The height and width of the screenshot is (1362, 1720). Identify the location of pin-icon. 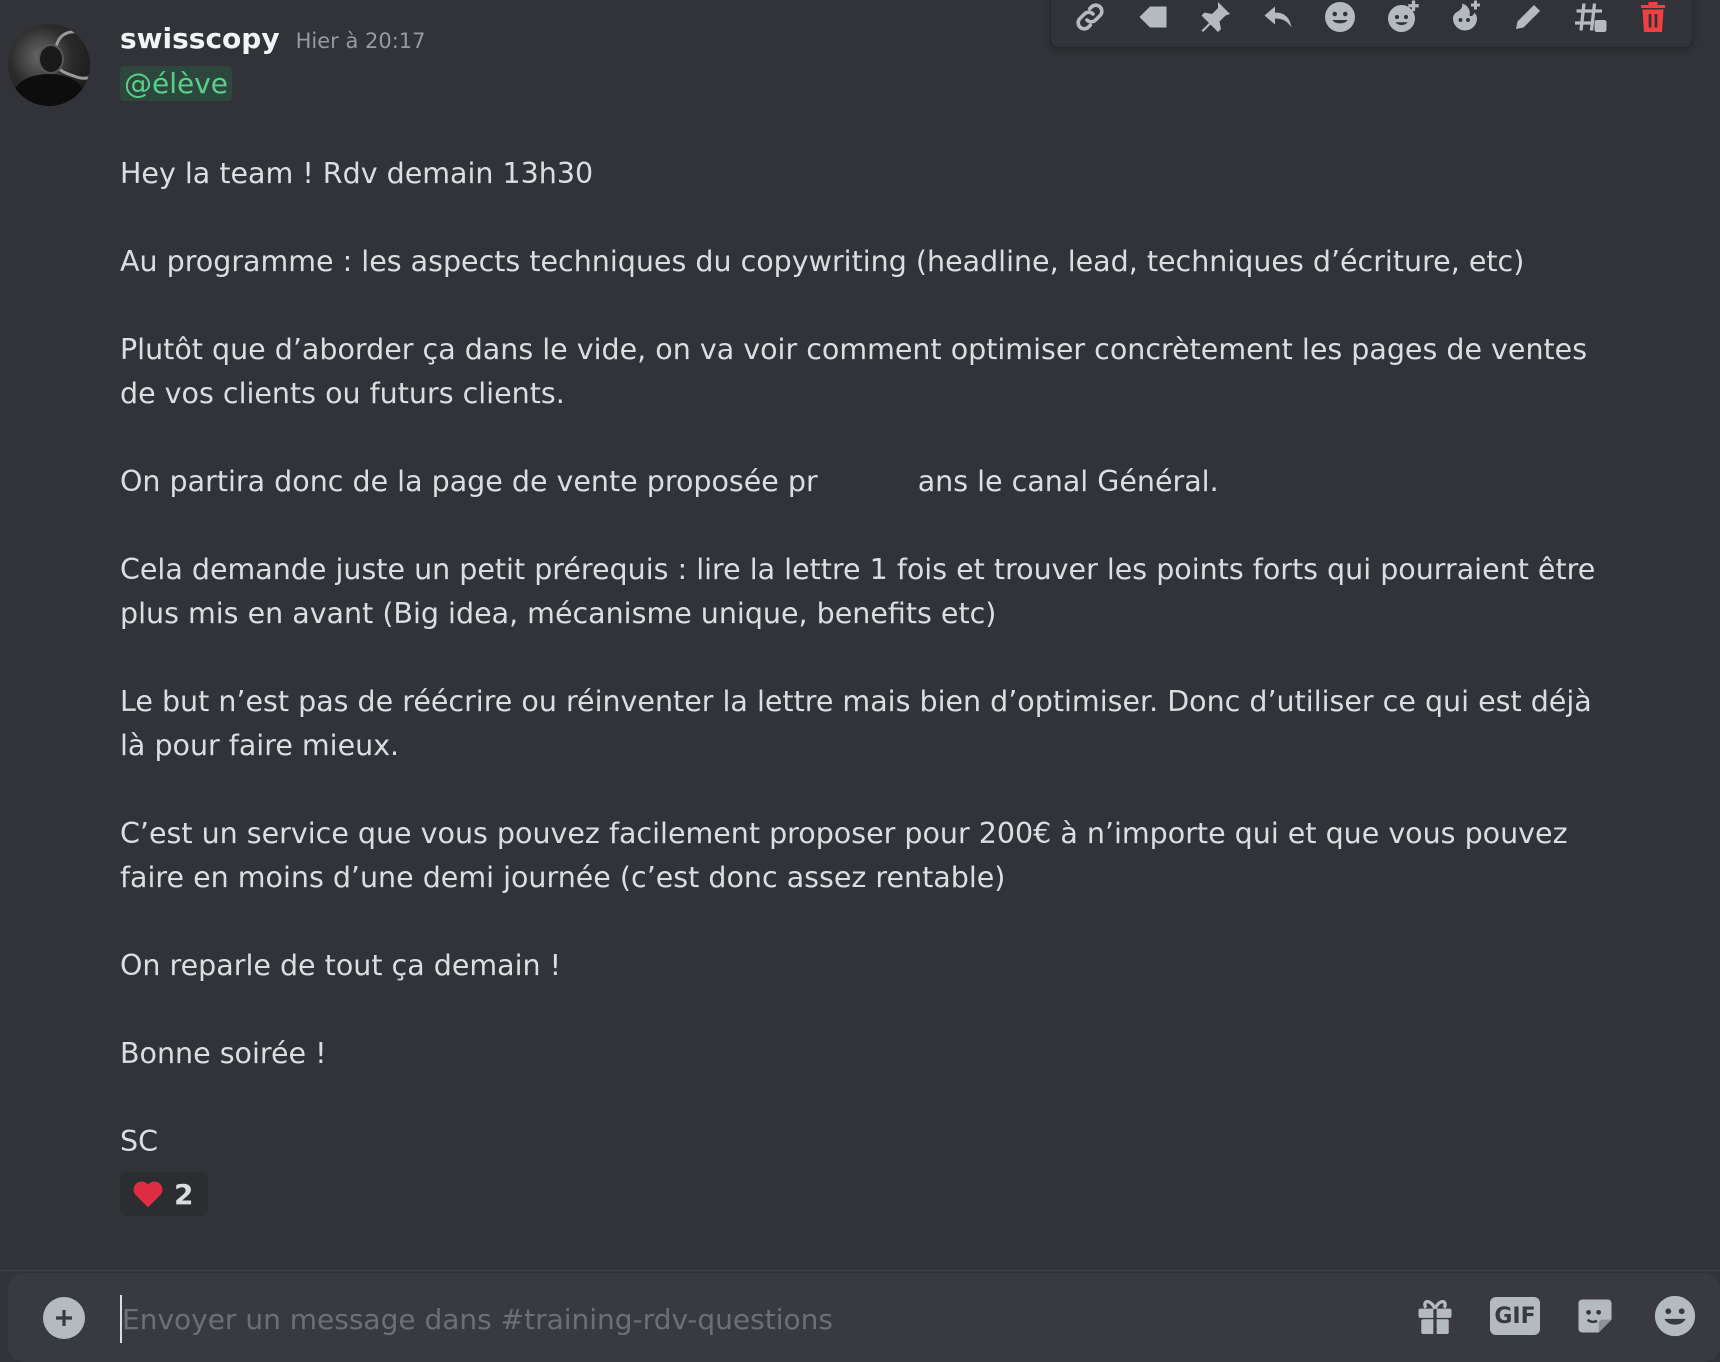
(1216, 17).